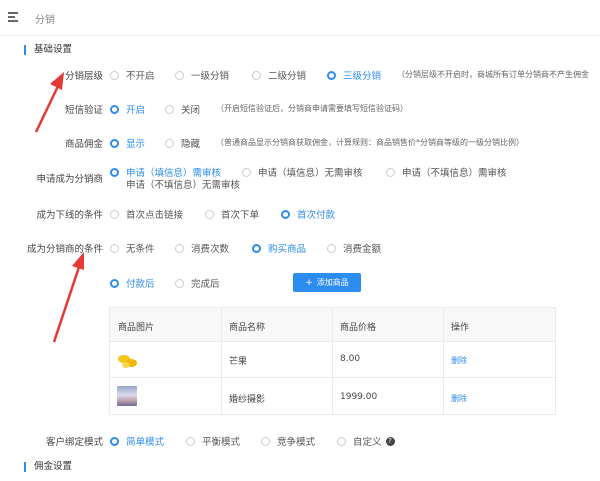 This screenshot has height=481, width=600. Describe the element at coordinates (202, 75) in the screenshot. I see `level-option-1: 一级分销` at that location.